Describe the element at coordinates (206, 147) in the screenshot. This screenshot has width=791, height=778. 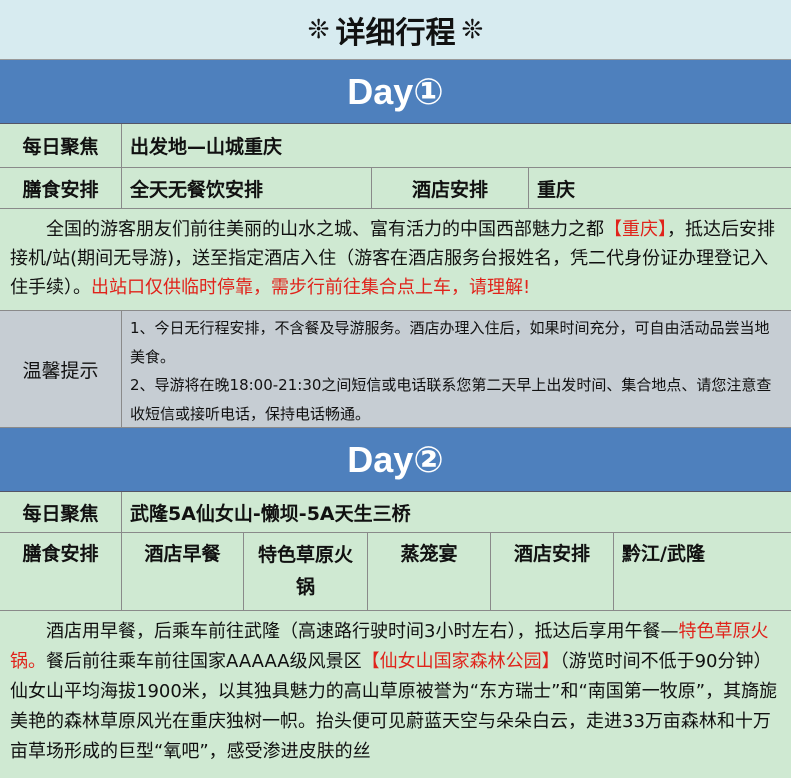
I see `day1-focus-value: 出发地—山城重庆` at that location.